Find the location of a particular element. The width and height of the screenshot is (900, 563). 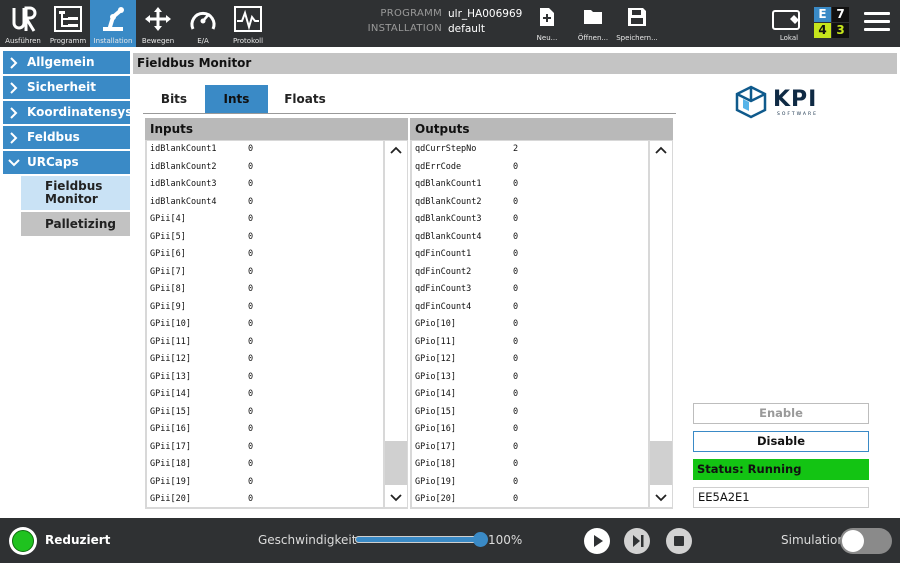

inputs-scrollbar is located at coordinates (396, 324).